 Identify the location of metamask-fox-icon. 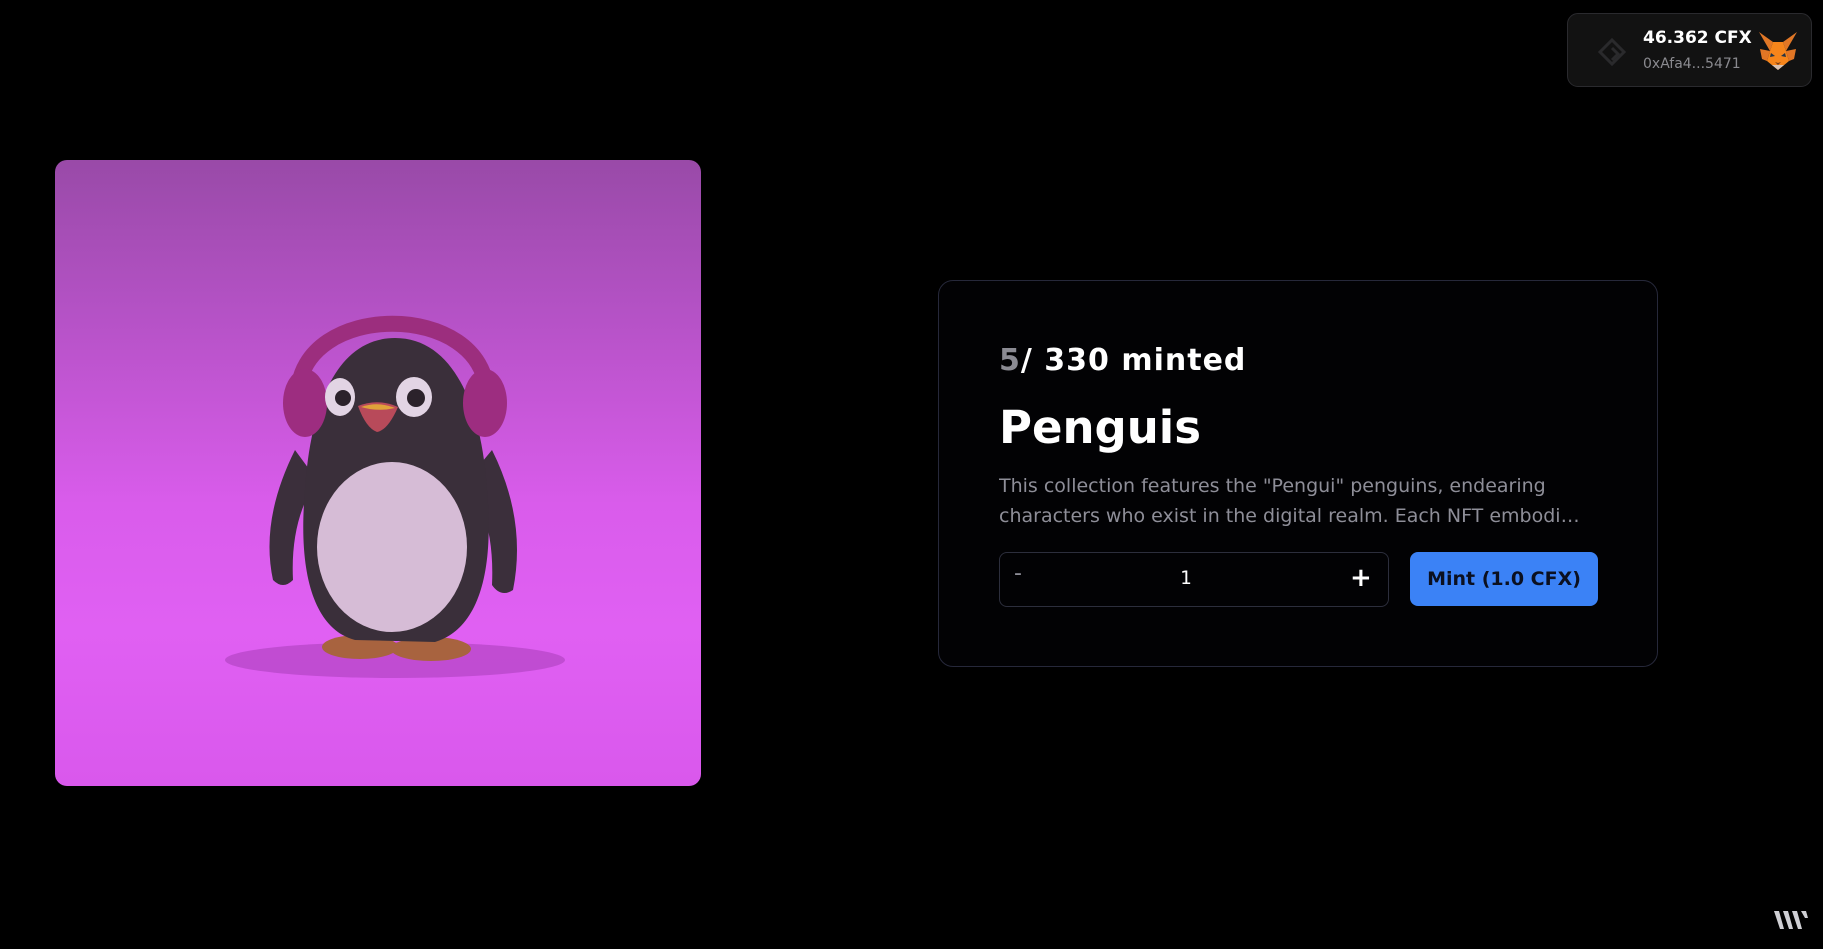
(1778, 51).